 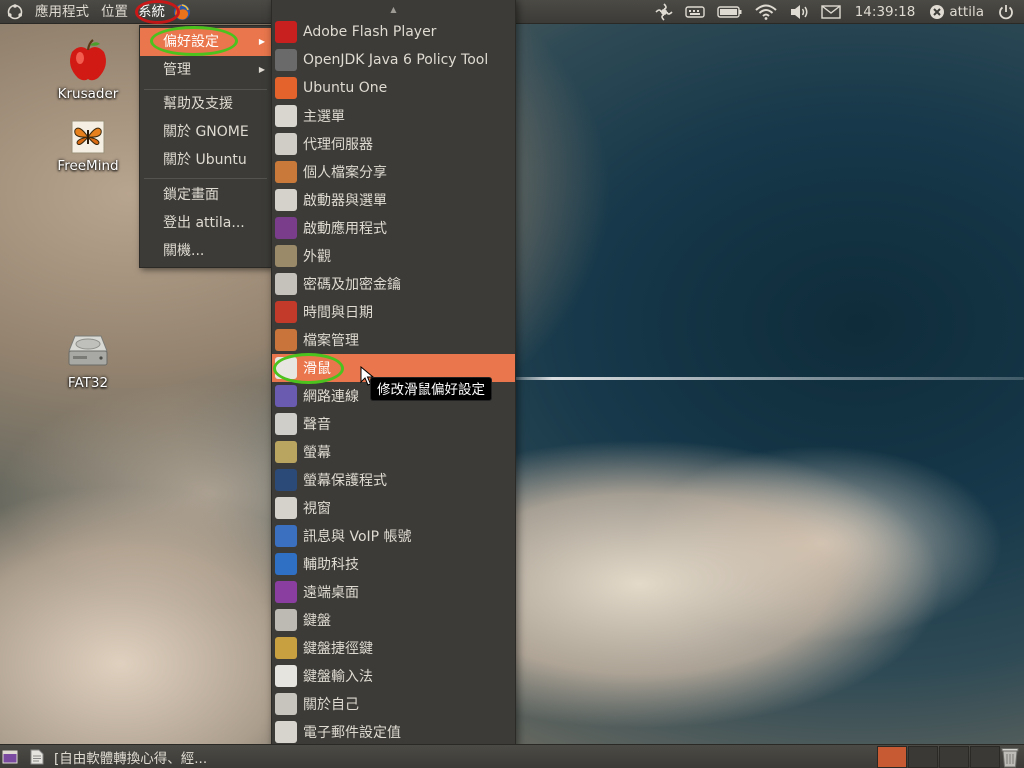 I want to click on show-desktop-icon, so click(x=10, y=756).